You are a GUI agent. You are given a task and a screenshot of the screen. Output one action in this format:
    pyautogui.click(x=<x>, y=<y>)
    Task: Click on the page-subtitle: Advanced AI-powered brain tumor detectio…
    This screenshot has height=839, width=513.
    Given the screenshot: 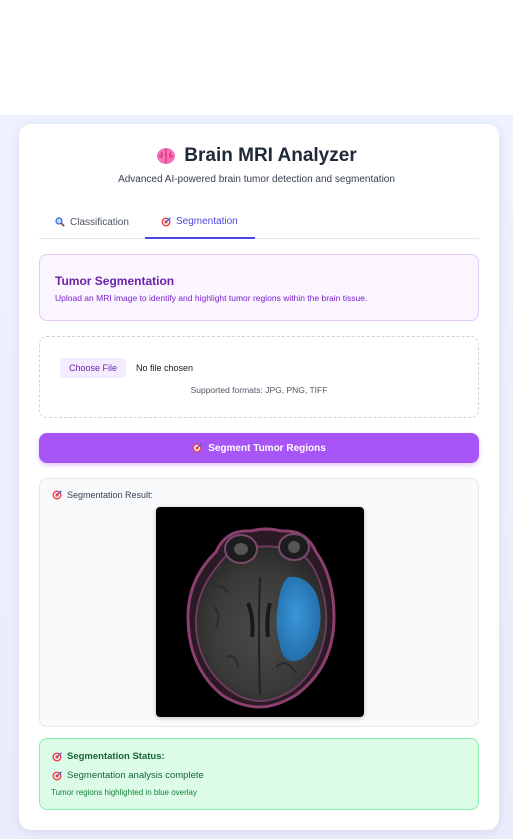 What is the action you would take?
    pyautogui.click(x=256, y=179)
    